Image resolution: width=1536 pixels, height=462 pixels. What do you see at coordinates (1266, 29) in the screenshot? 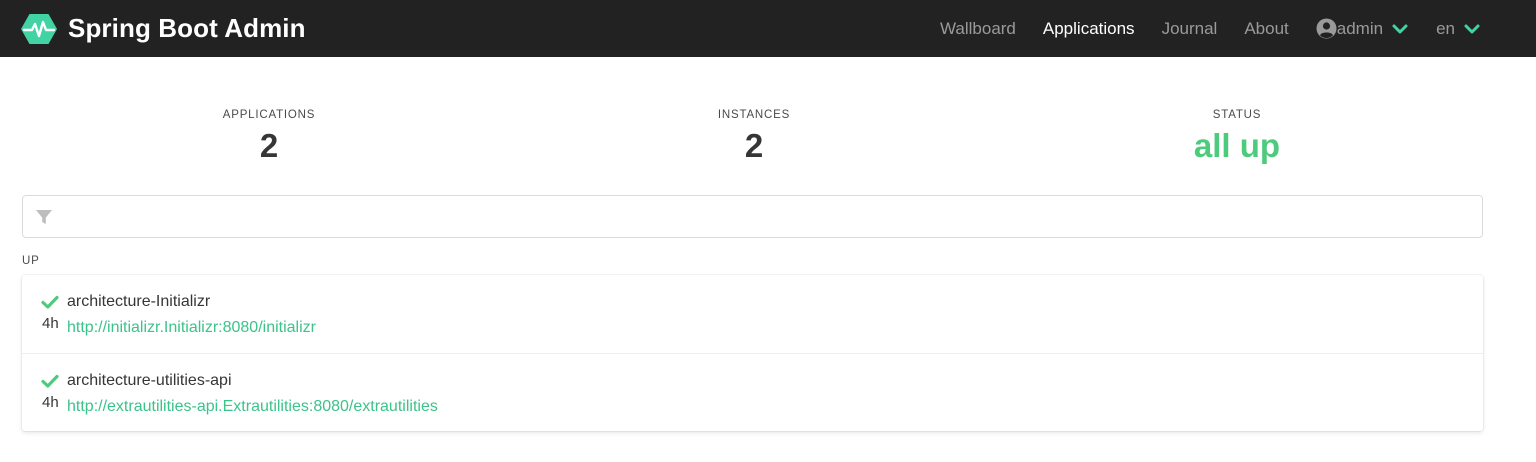
I see `nav-link-about: About` at bounding box center [1266, 29].